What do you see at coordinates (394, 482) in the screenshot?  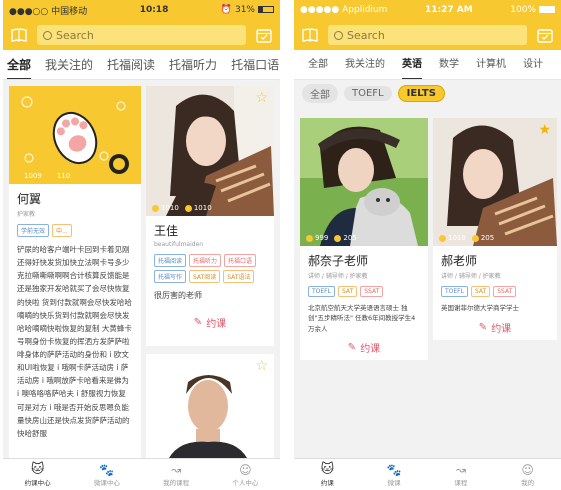 I see `nav-label: 微课` at bounding box center [394, 482].